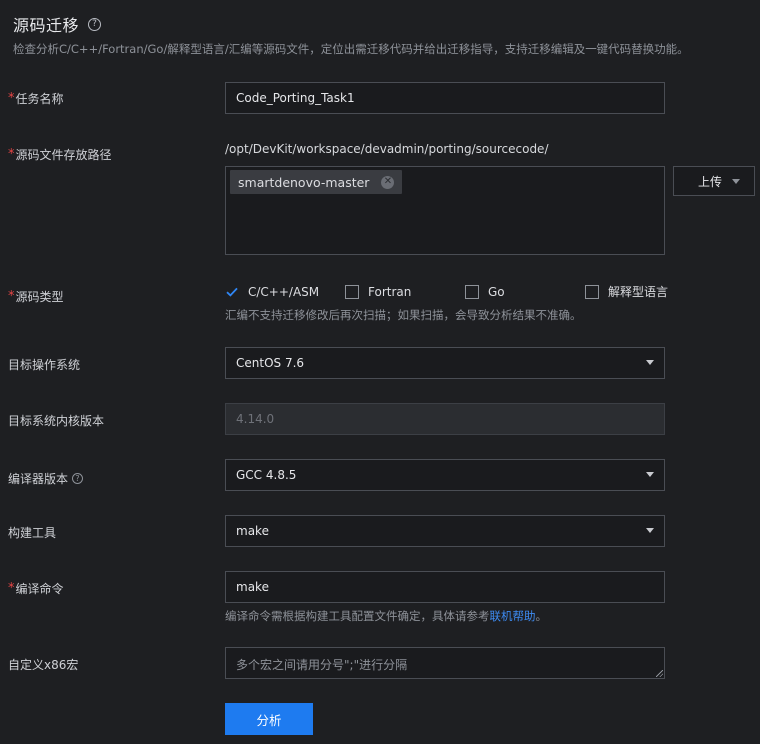  What do you see at coordinates (445, 587) in the screenshot?
I see `compile-cmd-input: make` at bounding box center [445, 587].